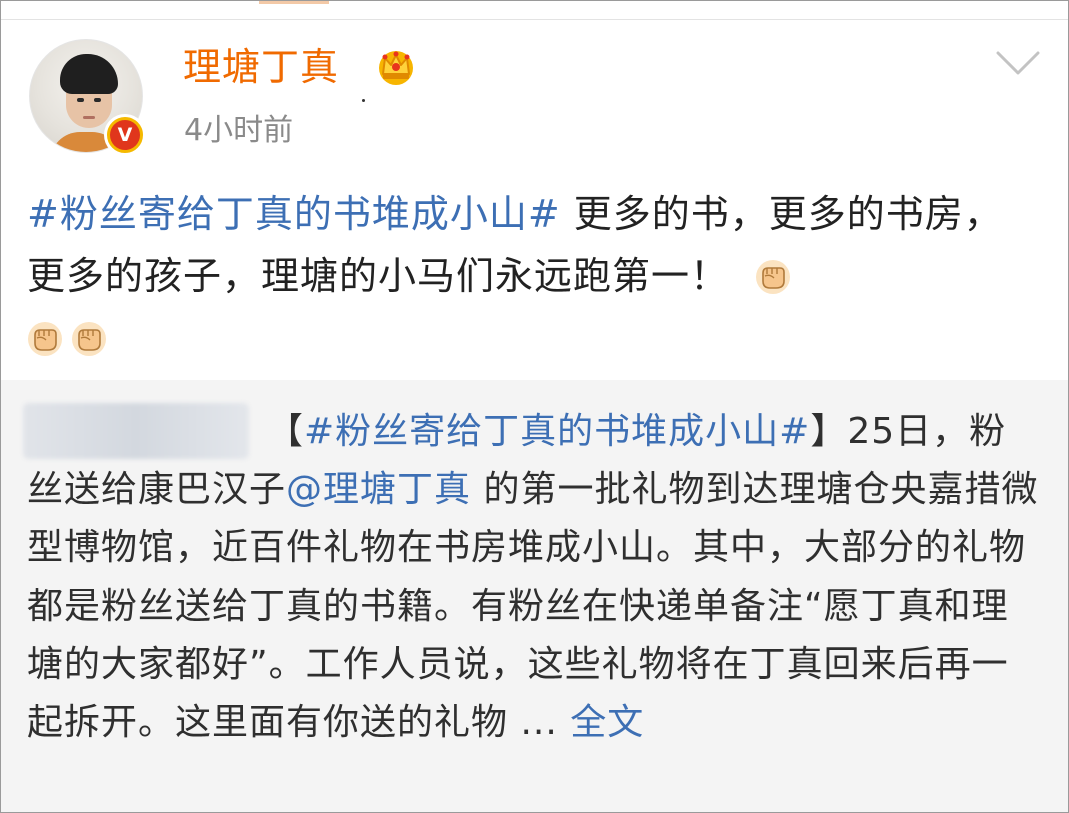  Describe the element at coordinates (294, 2) in the screenshot. I see `top-strip-accent` at that location.